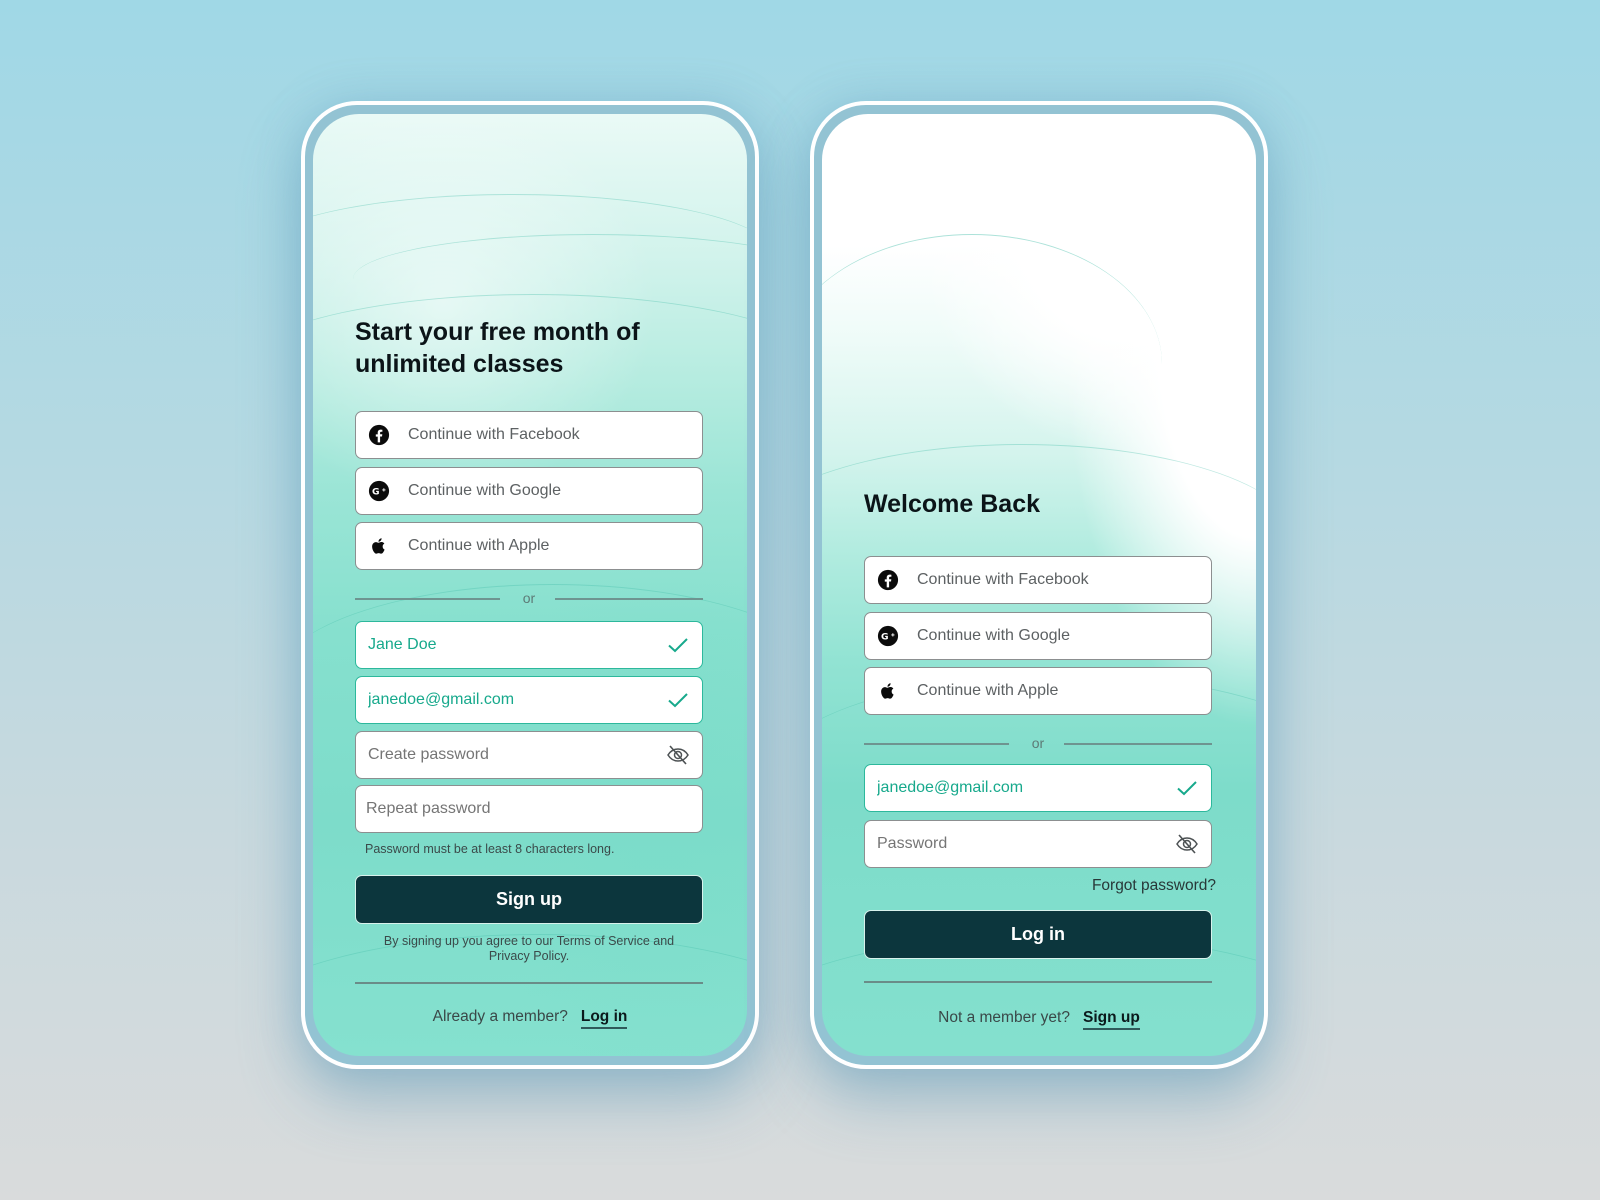  What do you see at coordinates (497, 332) in the screenshot?
I see `title-line-1: Start your free month of` at bounding box center [497, 332].